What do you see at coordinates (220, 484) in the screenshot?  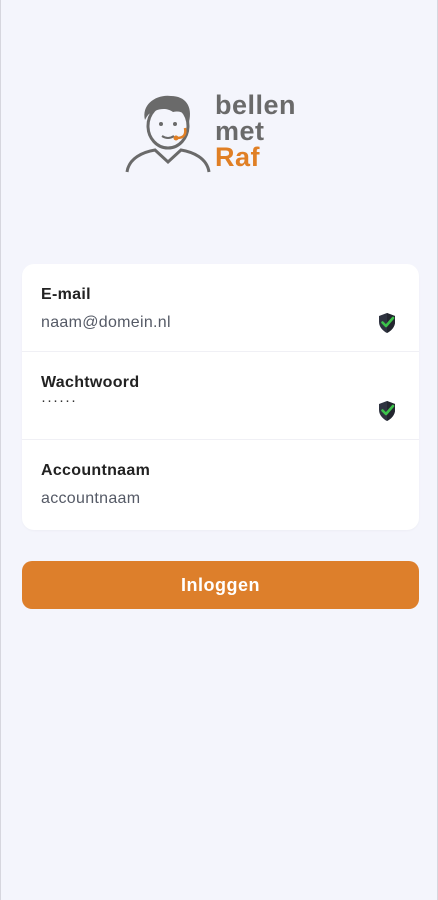 I see `account-field: Accountnaam accountnaam` at bounding box center [220, 484].